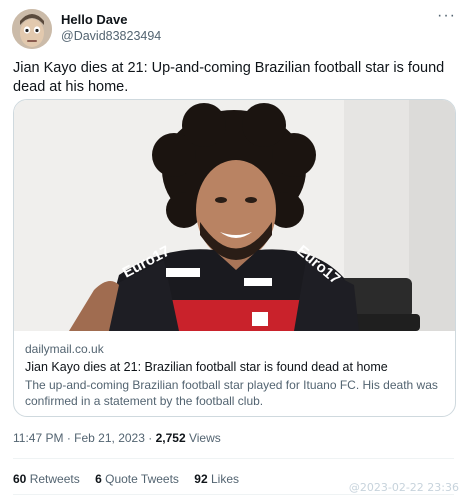 The height and width of the screenshot is (500, 467). Describe the element at coordinates (224, 479) in the screenshot. I see `likes-label: Likes` at that location.